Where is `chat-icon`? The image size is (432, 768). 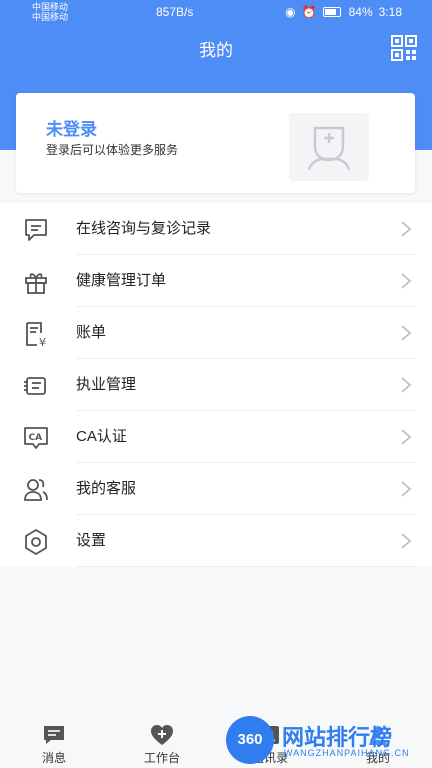
chat-icon is located at coordinates (36, 230).